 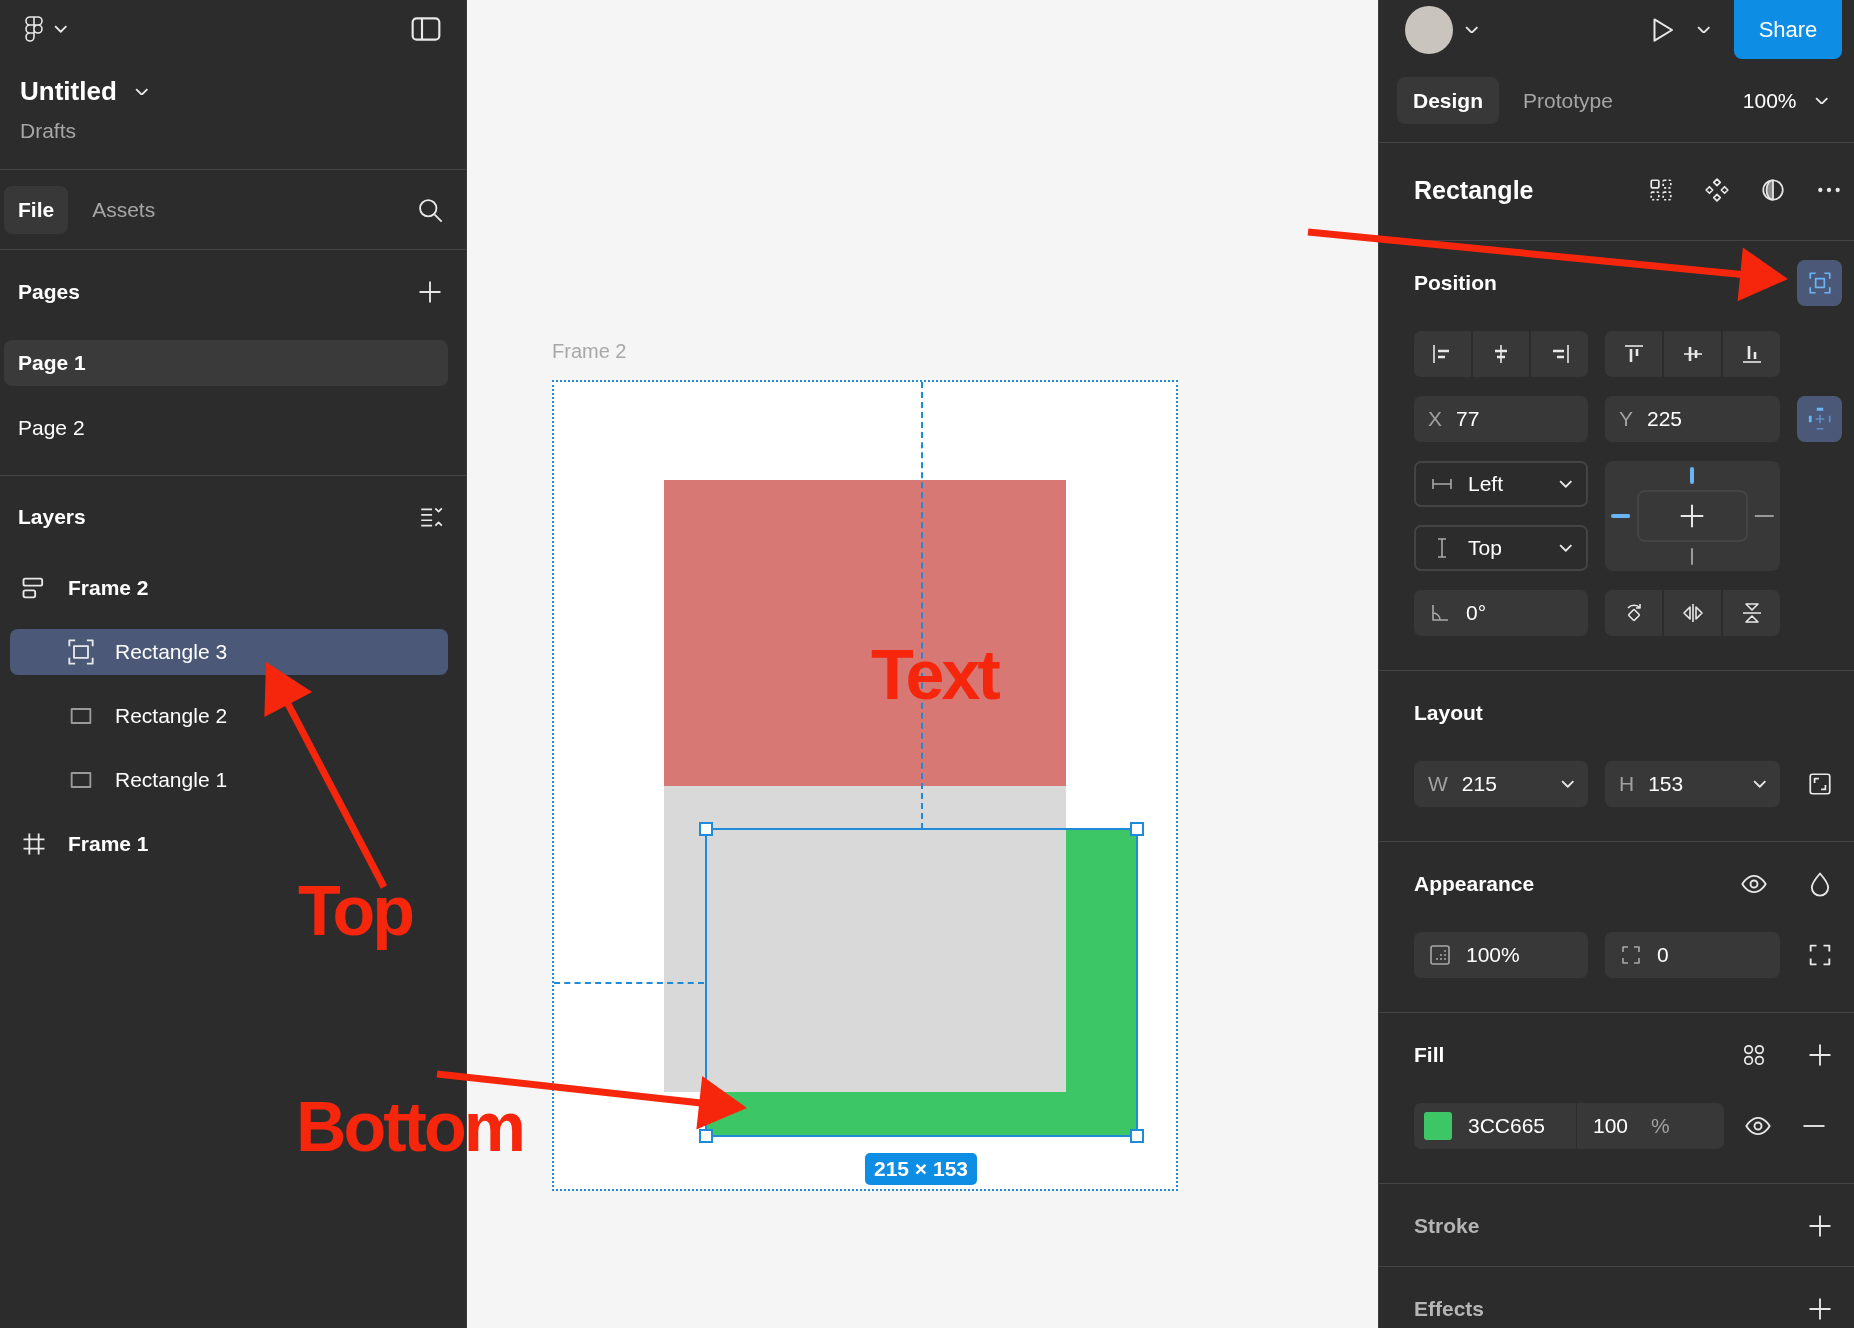 I want to click on frame-corners-icon, so click(x=1819, y=283).